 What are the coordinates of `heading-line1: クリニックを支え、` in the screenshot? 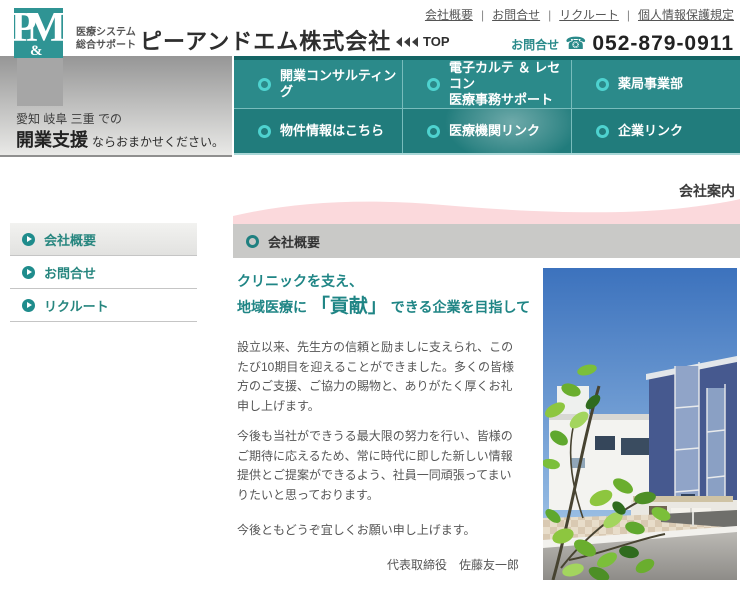 It's located at (300, 281).